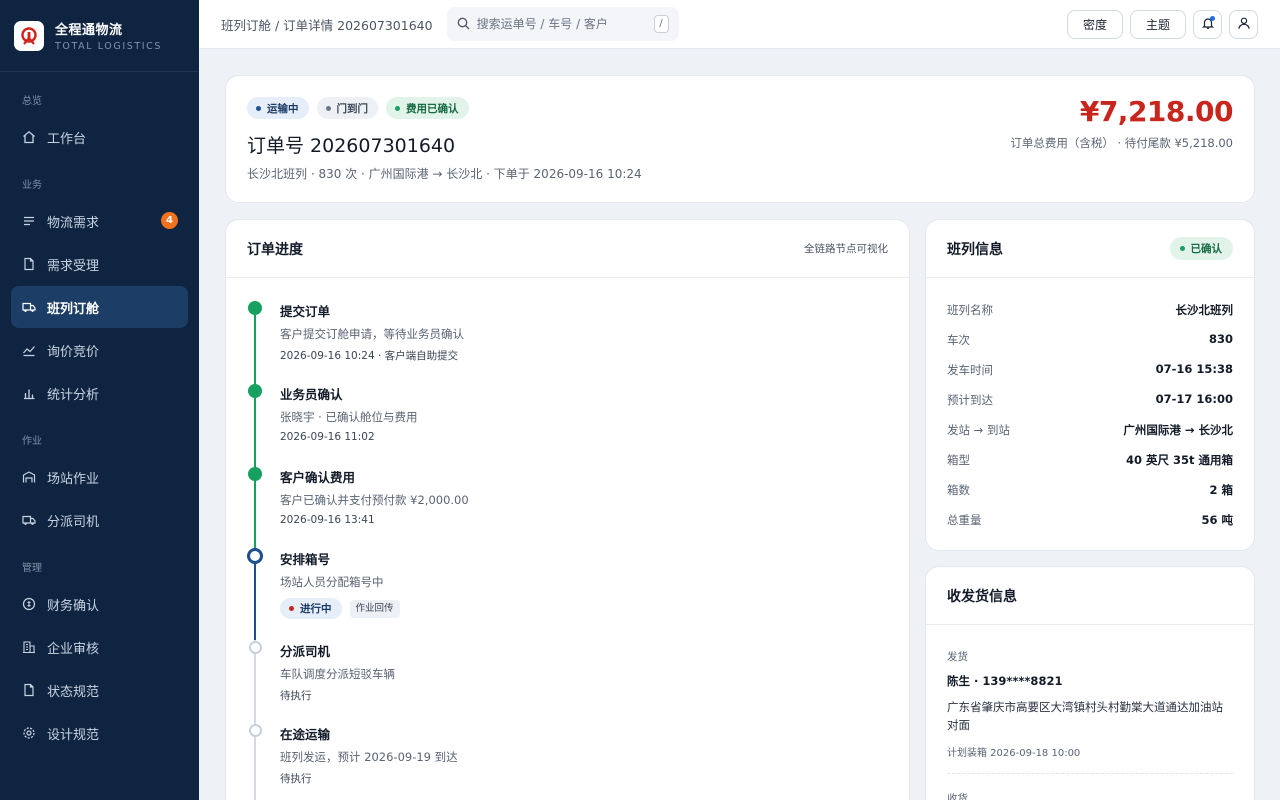 The width and height of the screenshot is (1280, 800). What do you see at coordinates (255, 720) in the screenshot?
I see `timeline-line-pending` at bounding box center [255, 720].